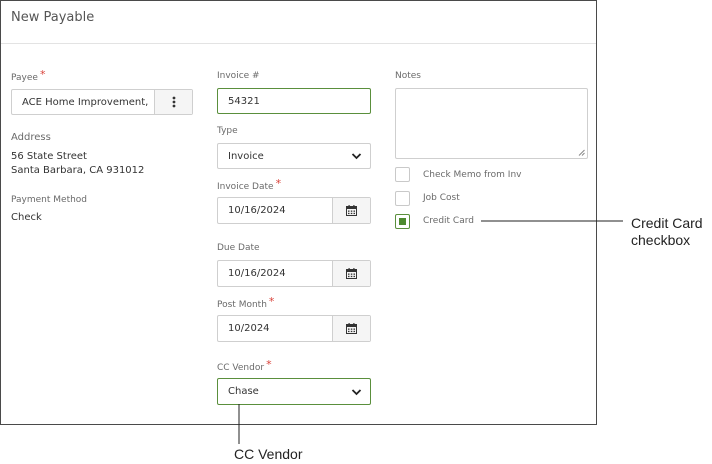 The width and height of the screenshot is (712, 464). Describe the element at coordinates (667, 223) in the screenshot. I see `credit-card-callout-line1: Credit Card` at that location.